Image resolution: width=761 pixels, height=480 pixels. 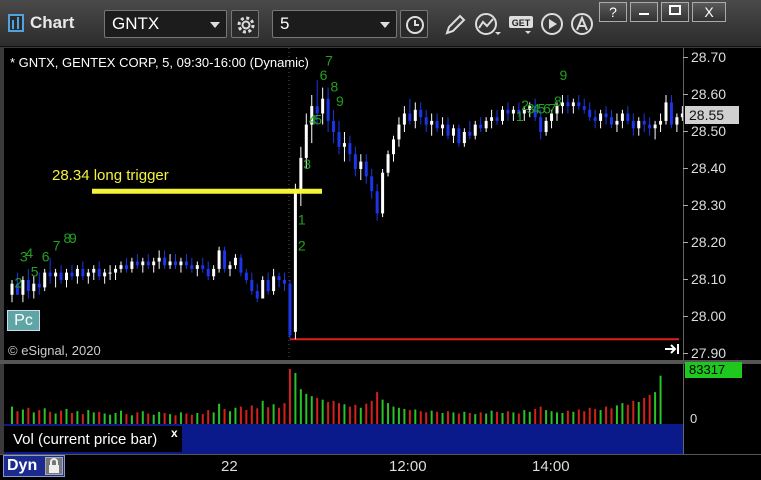 I want to click on time-axis, so click(x=380, y=467).